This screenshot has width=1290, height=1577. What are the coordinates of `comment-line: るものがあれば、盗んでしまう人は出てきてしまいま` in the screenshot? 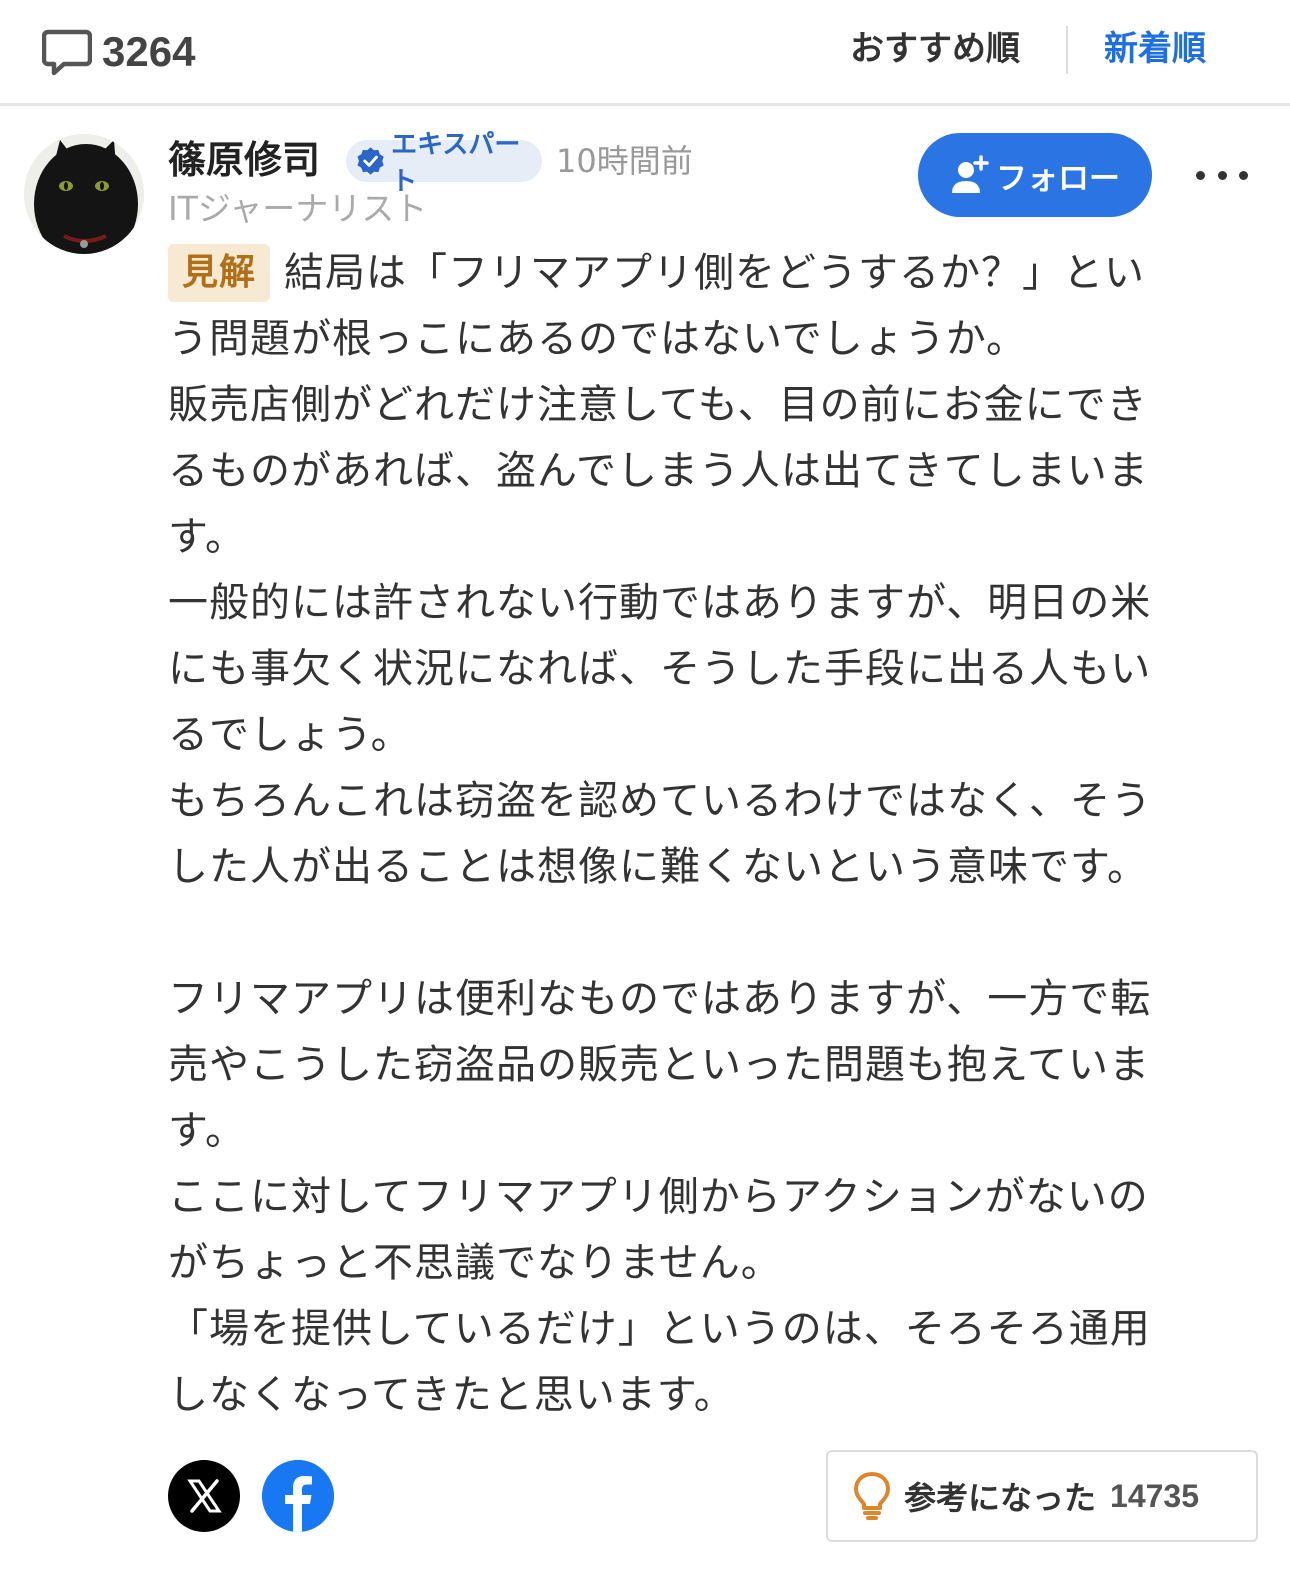 It's located at (658, 471).